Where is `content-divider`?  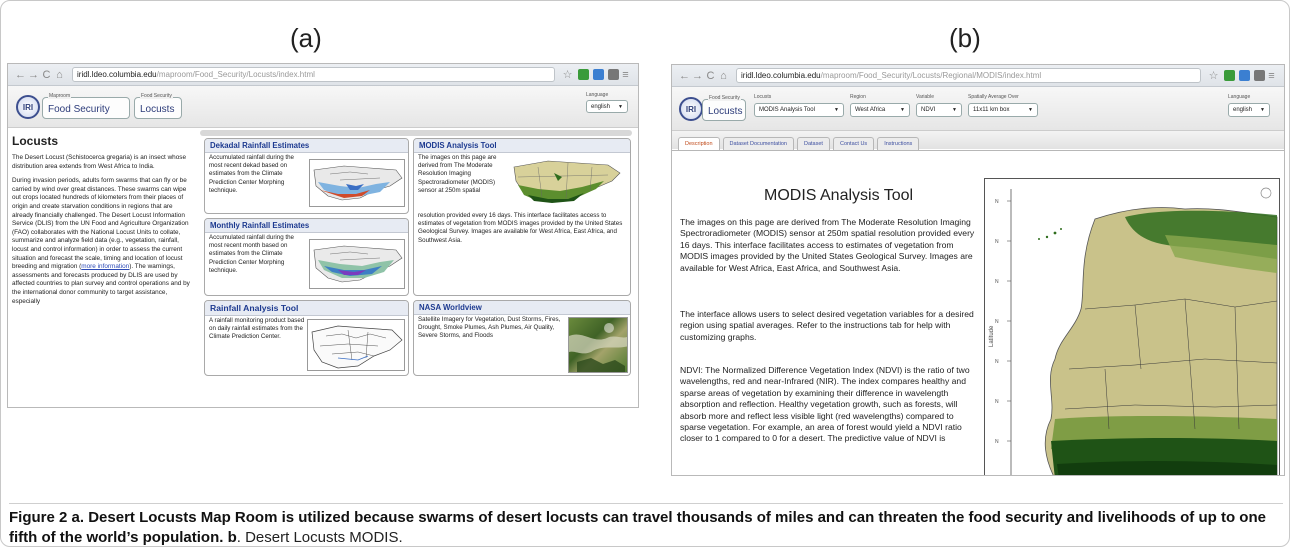
content-divider is located at coordinates (416, 133).